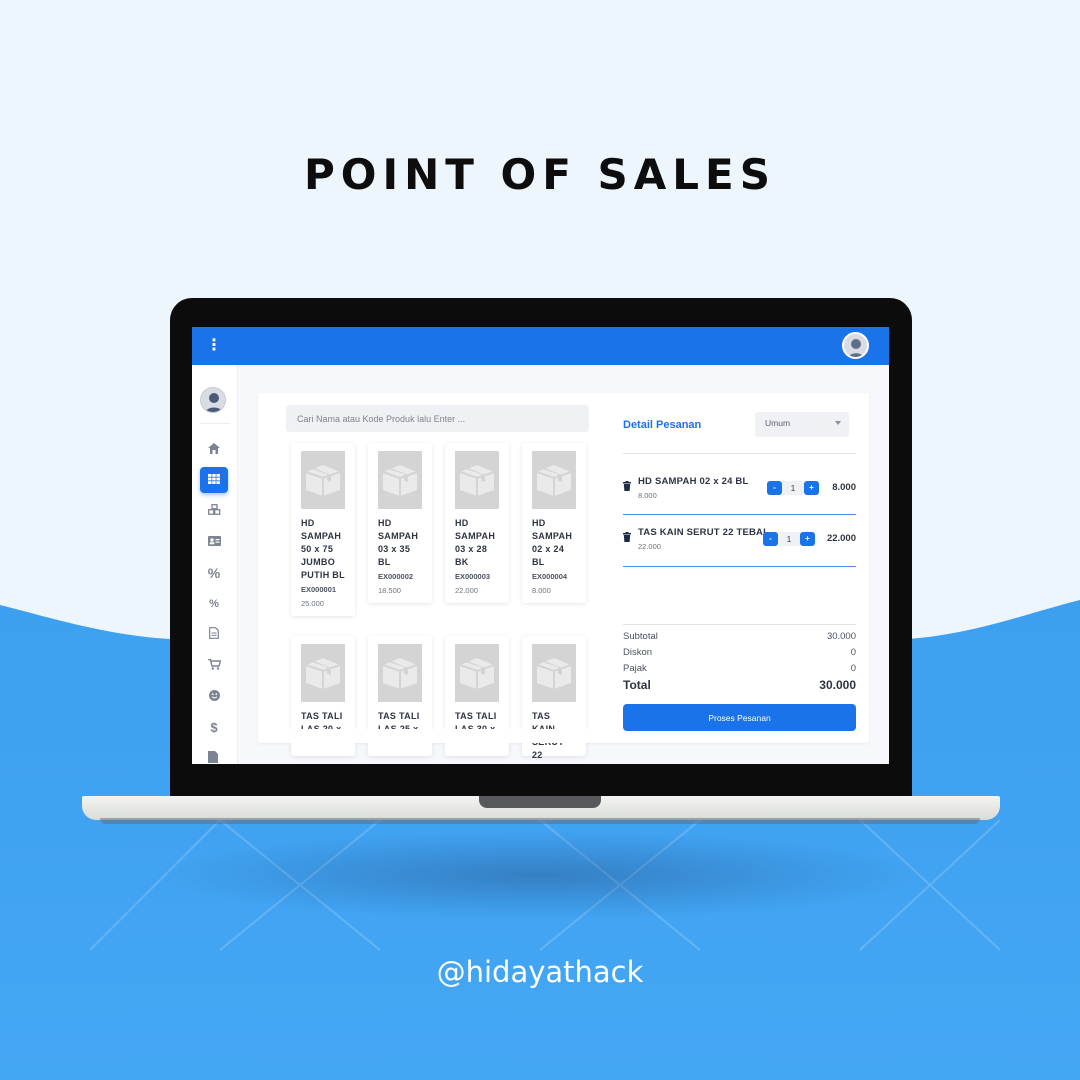 The image size is (1080, 1080). Describe the element at coordinates (319, 589) in the screenshot. I see `product-code: EX000001` at that location.